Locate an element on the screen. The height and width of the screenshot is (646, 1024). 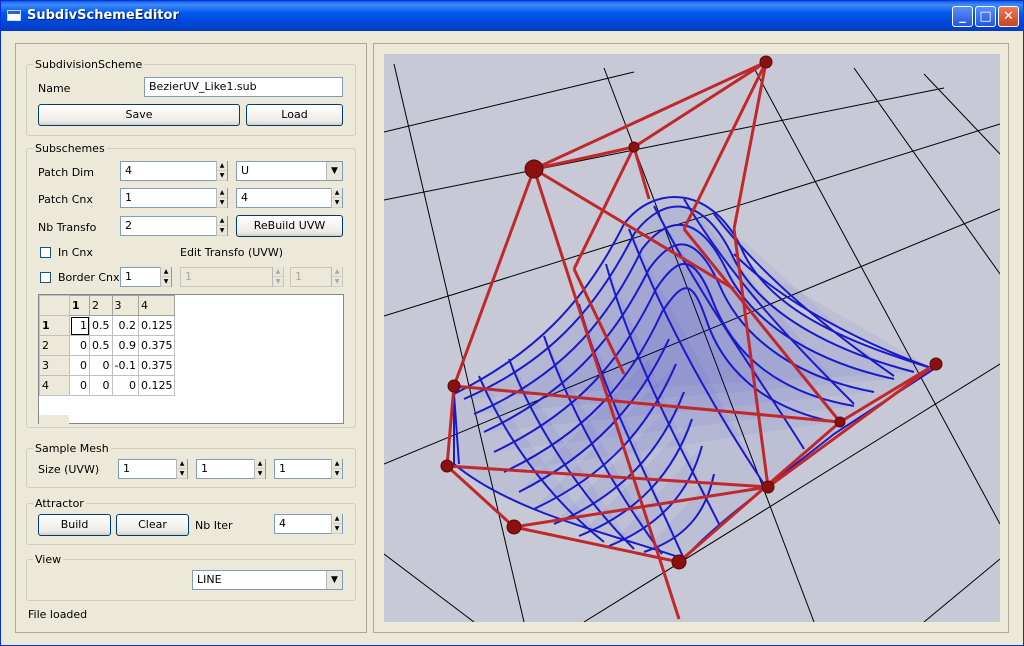
nb-transfo-field: 2 is located at coordinates (174, 226).